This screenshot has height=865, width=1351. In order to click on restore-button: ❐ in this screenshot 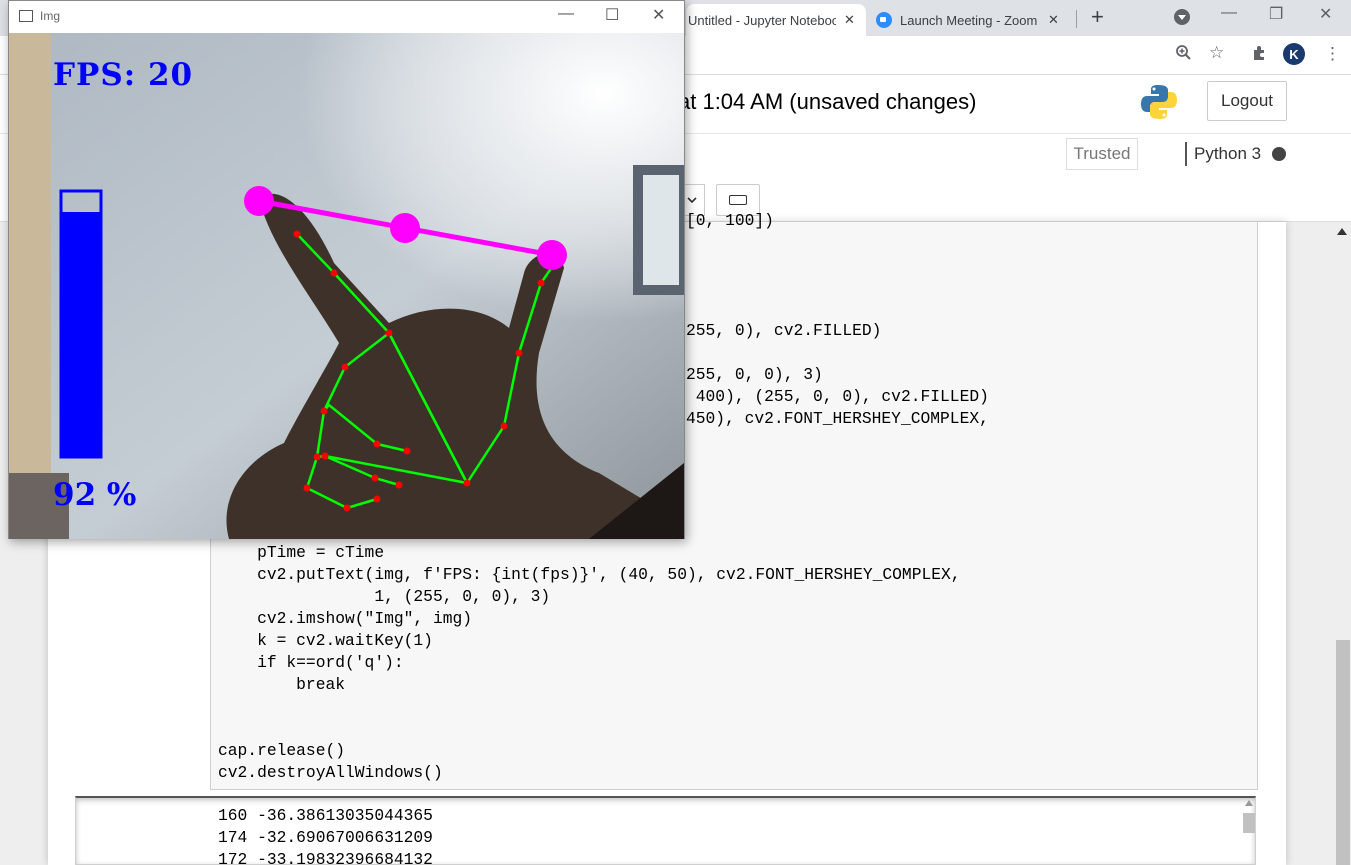, I will do `click(1276, 14)`.